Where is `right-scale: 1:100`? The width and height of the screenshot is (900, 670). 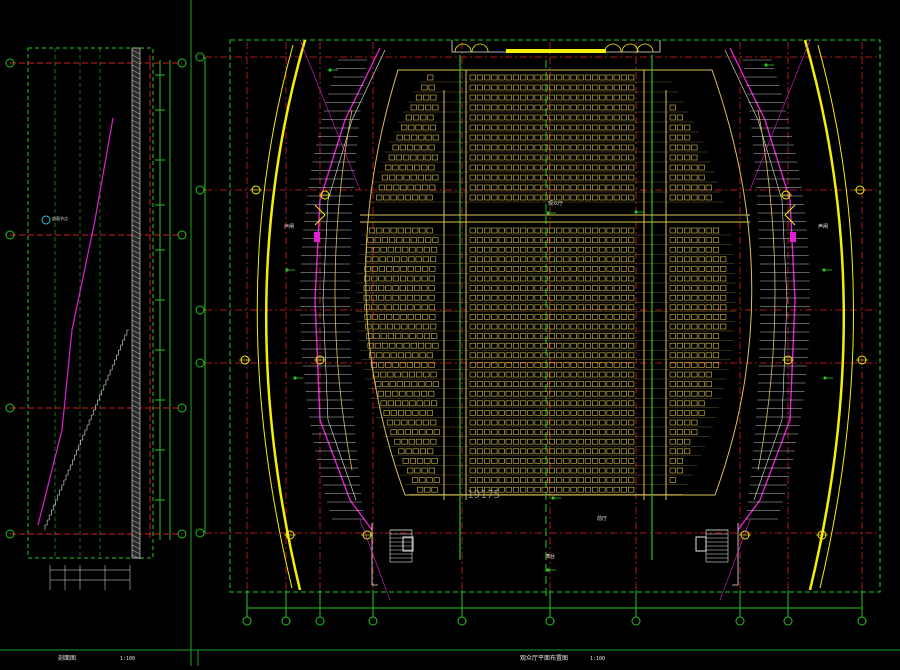
right-scale: 1:100 is located at coordinates (597, 659).